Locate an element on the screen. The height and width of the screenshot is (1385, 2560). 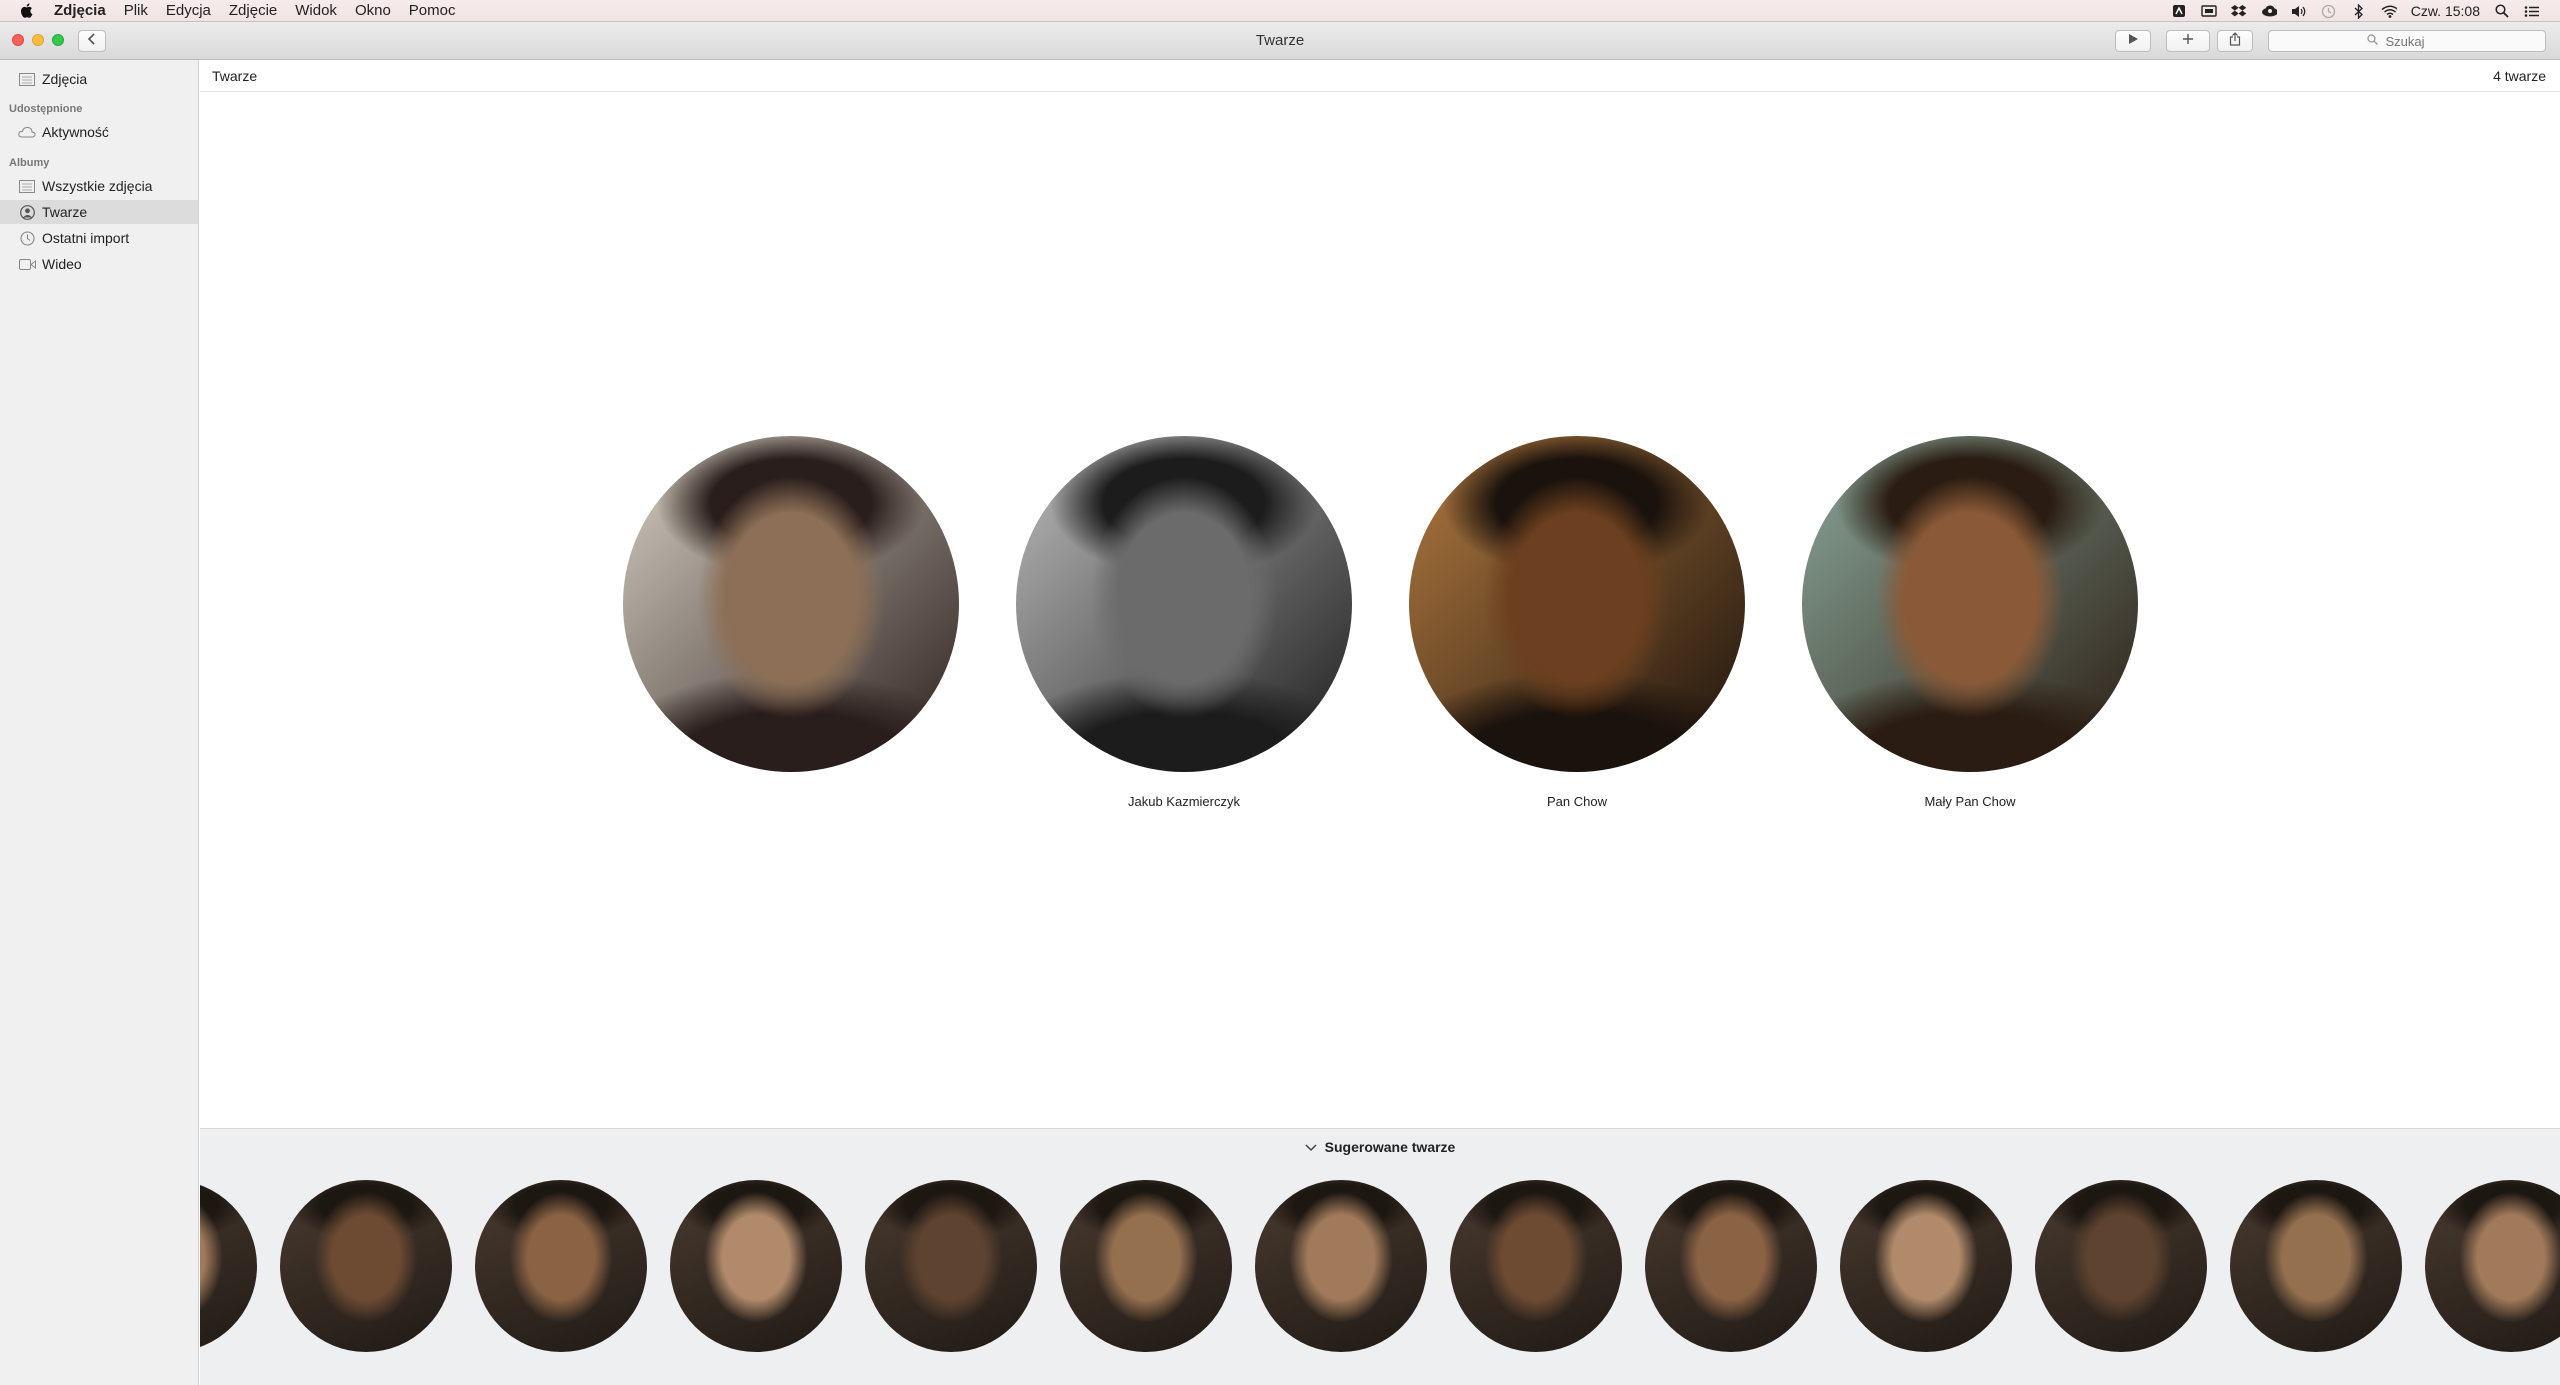
face-card: Pan Chow is located at coordinates (1577, 623).